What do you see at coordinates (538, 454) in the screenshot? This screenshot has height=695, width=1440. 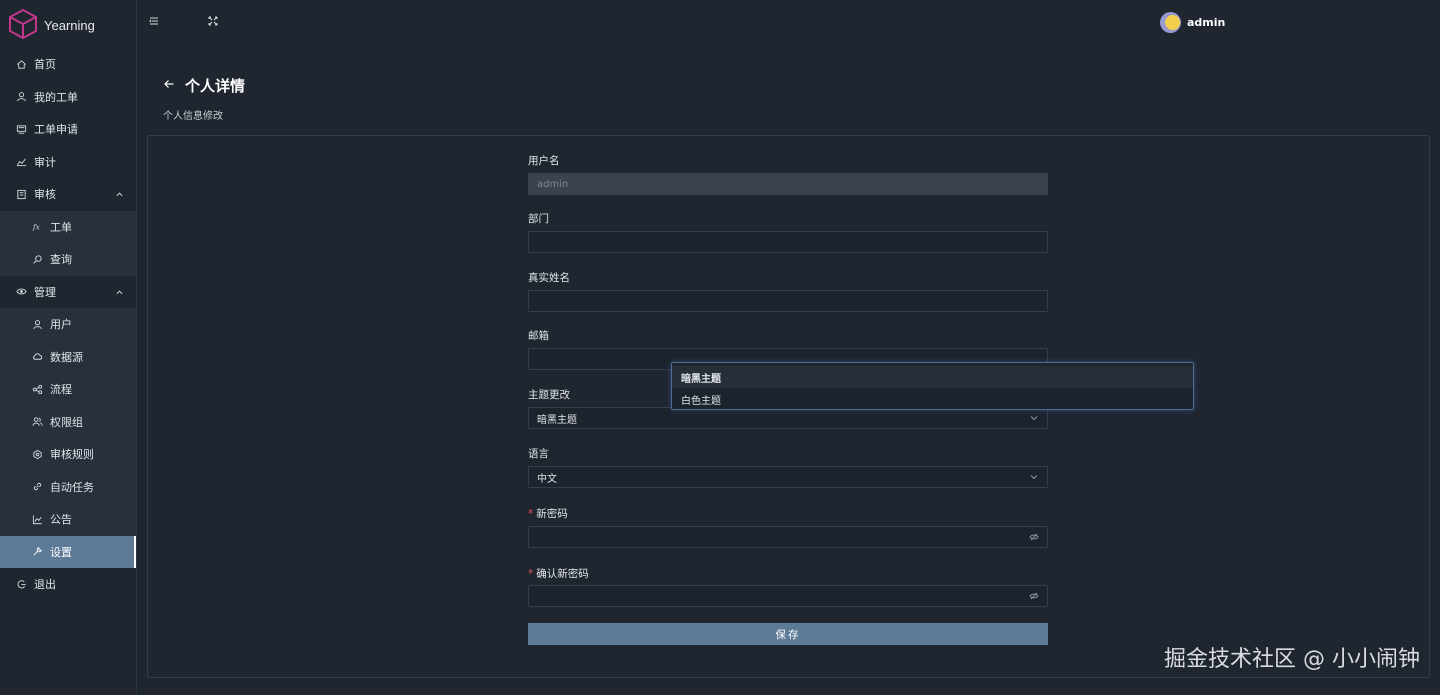 I see `language-label: 语言` at bounding box center [538, 454].